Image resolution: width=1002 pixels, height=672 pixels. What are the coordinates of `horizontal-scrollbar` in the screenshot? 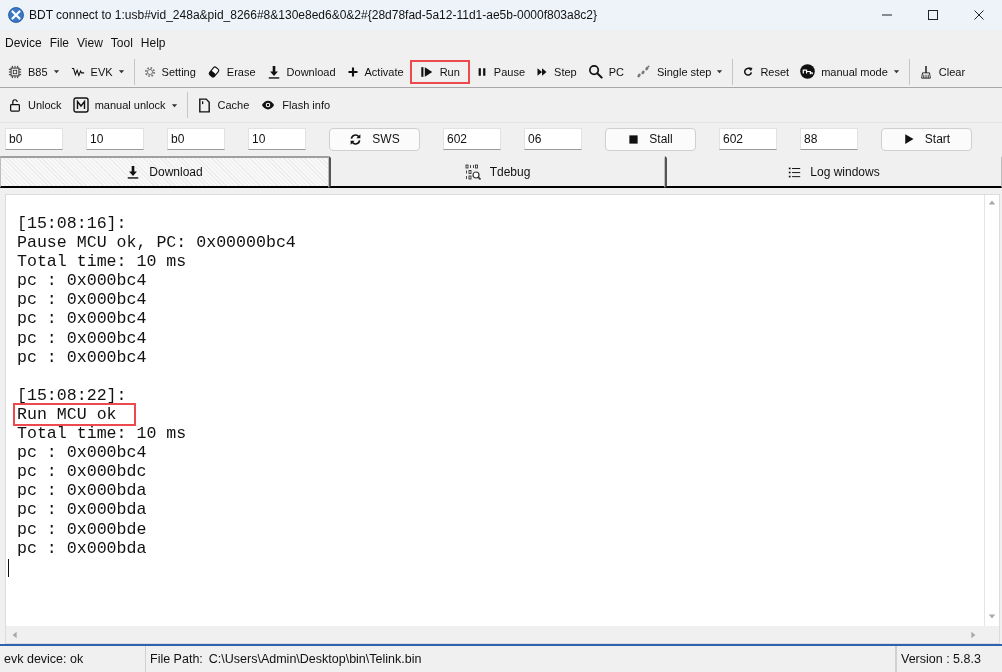 It's located at (502, 634).